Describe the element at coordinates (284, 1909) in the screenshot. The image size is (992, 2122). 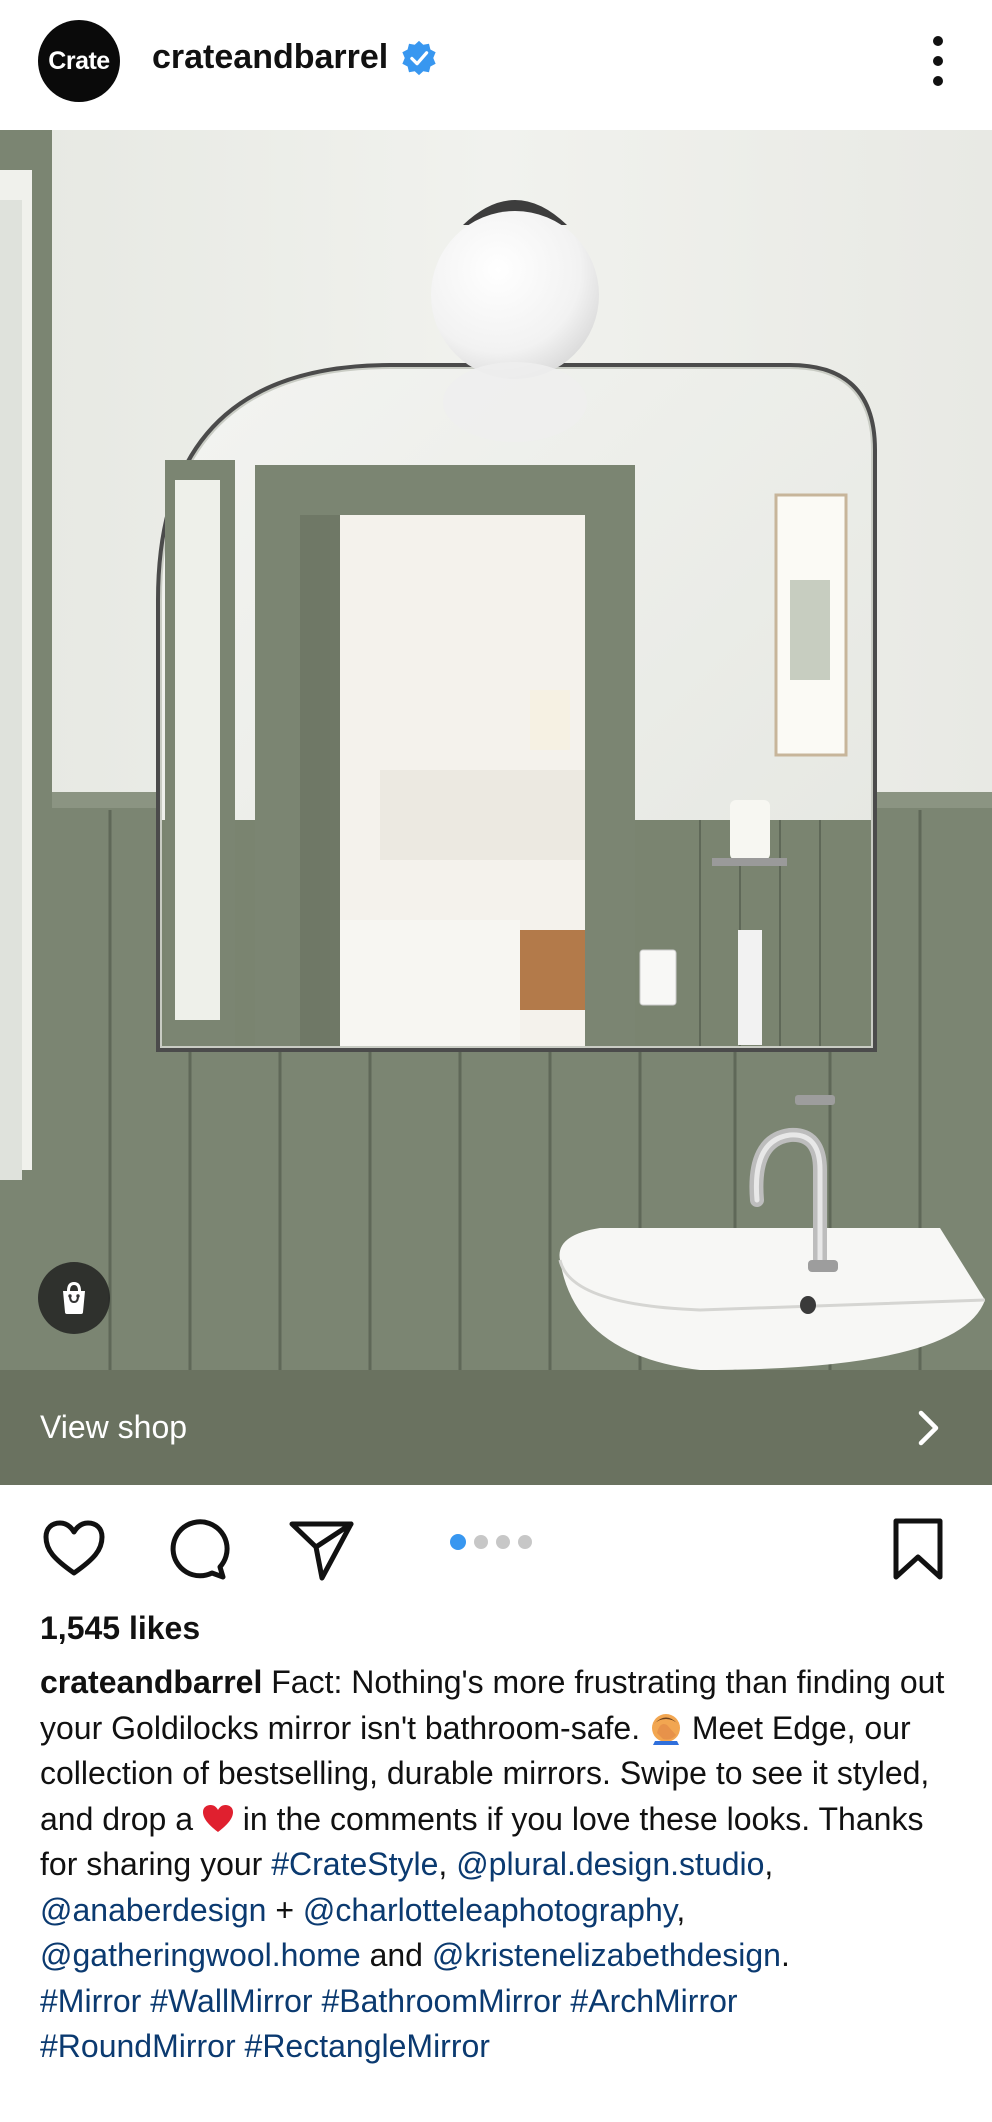
I see `caption-punct: +` at that location.